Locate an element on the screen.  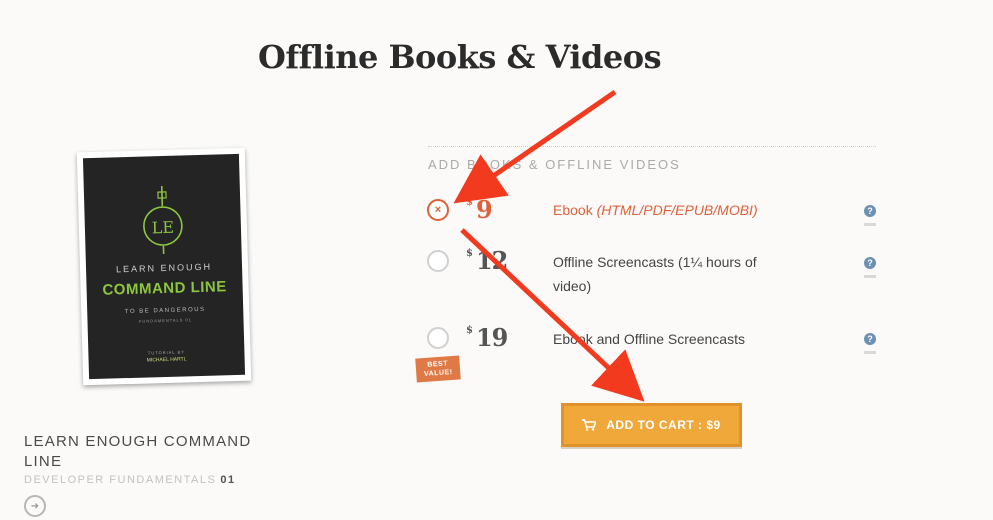
arrow-to-cart-button is located at coordinates (552, 315).